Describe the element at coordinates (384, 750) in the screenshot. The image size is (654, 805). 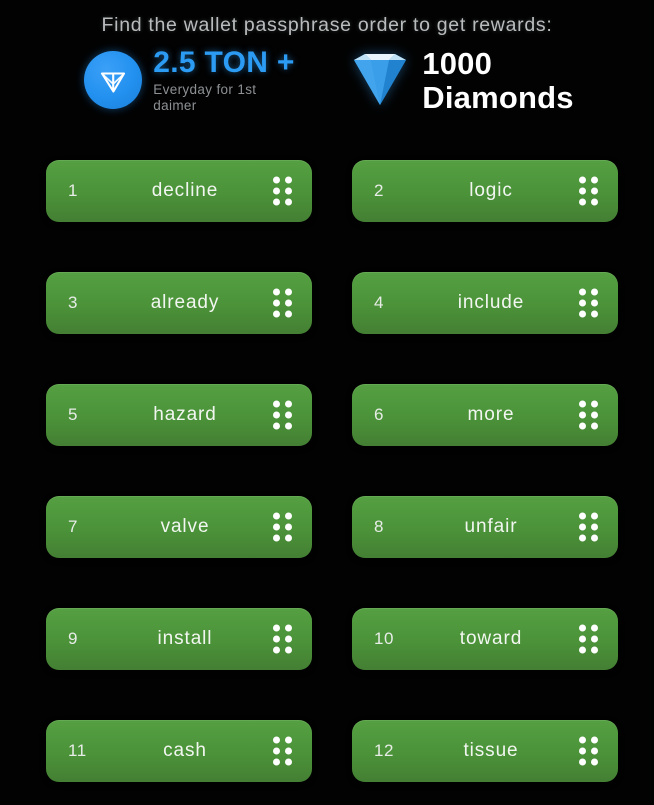
I see `word-index: 12` at that location.